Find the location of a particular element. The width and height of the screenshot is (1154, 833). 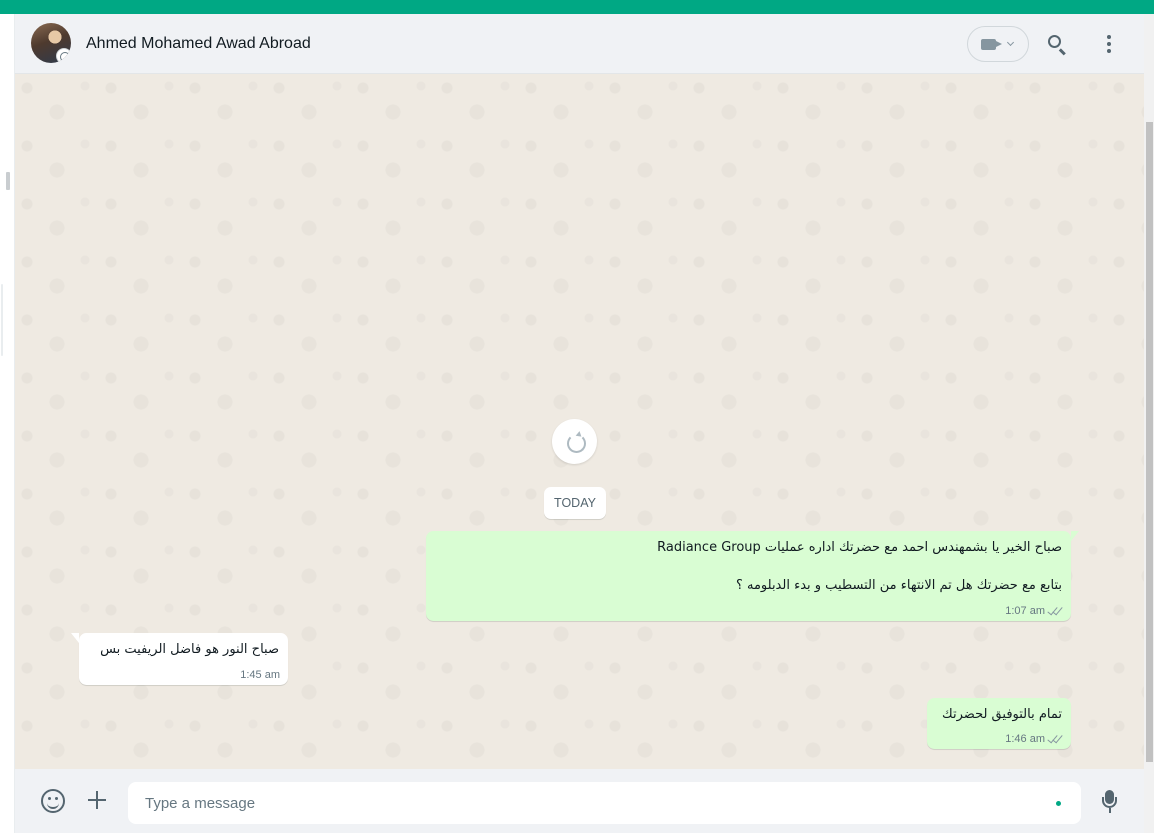

message-time: 1:45 am is located at coordinates (260, 675).